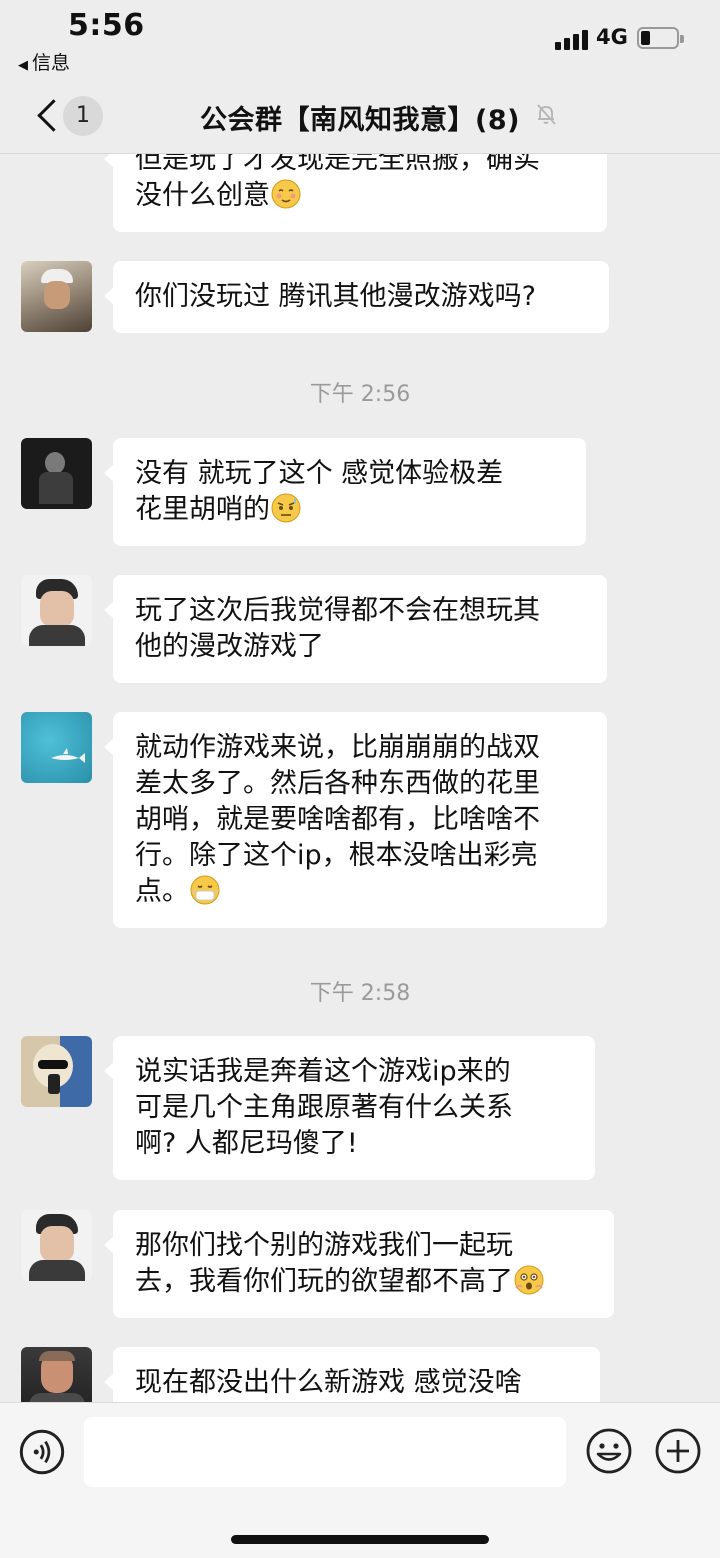 This screenshot has height=1558, width=720. Describe the element at coordinates (205, 890) in the screenshot. I see `mask-face-icon` at that location.